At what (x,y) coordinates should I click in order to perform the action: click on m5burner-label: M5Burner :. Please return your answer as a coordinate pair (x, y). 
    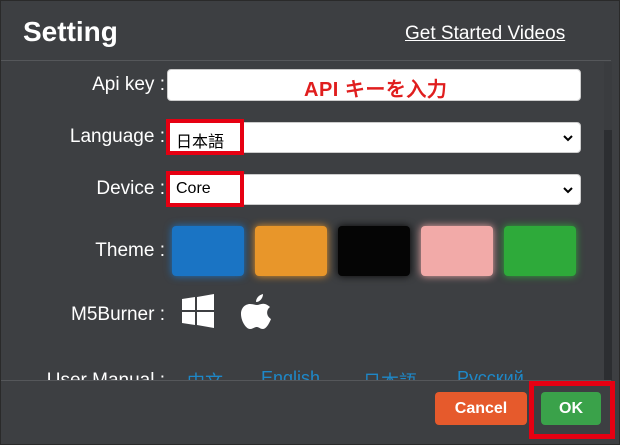
    Looking at the image, I should click on (118, 314).